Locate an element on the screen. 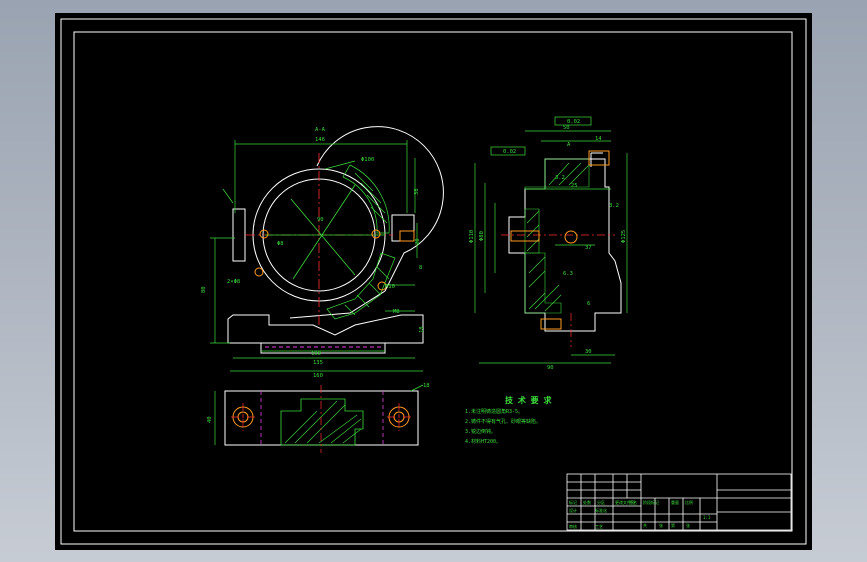 The image size is (867, 562). right-view-hatch is located at coordinates (557, 236).